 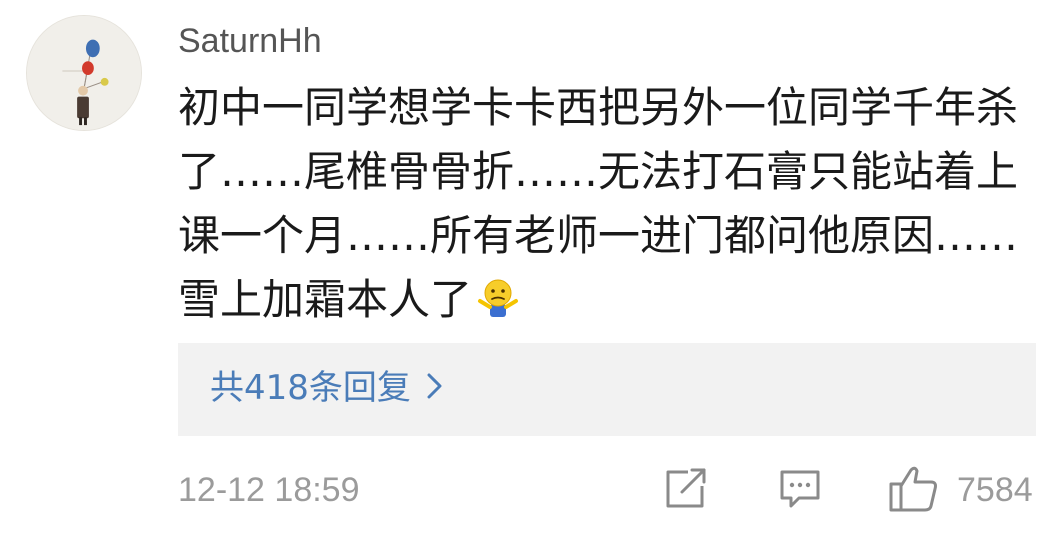 I want to click on share-button, so click(x=686, y=489).